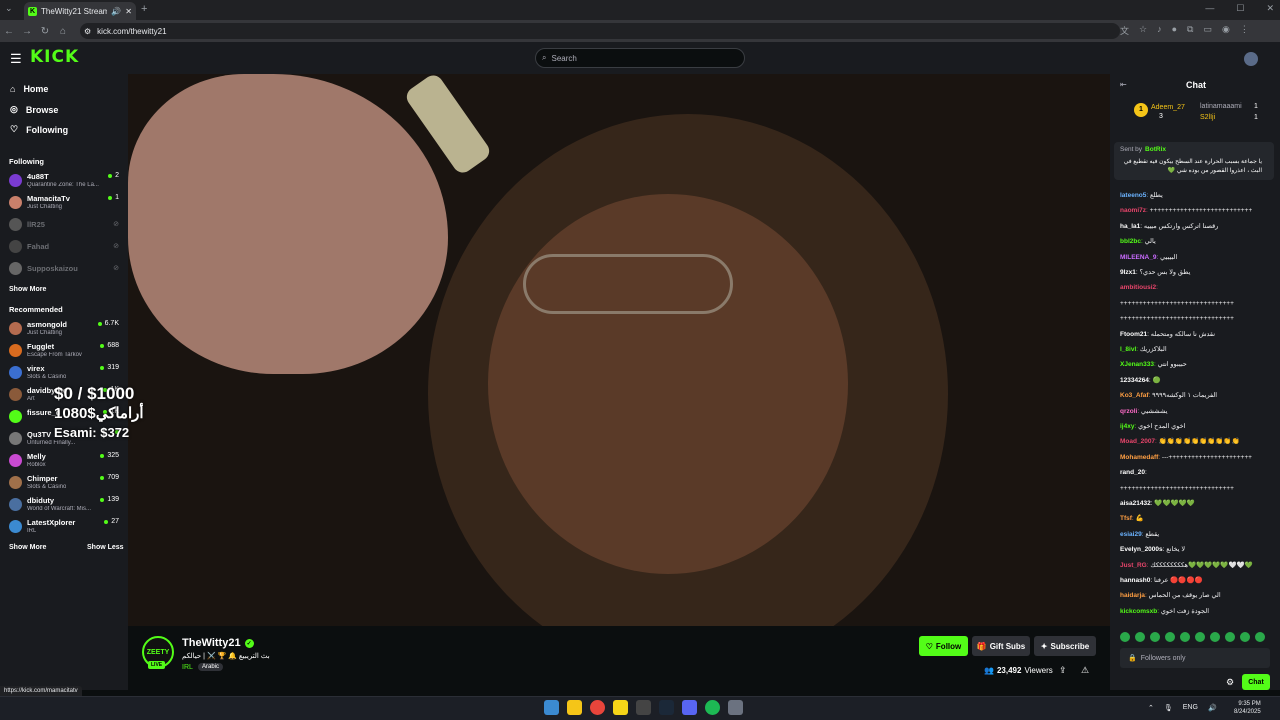 This screenshot has height=720, width=1280. Describe the element at coordinates (1195, 581) in the screenshot. I see `chat-message: hannash0: عرفنا 🔴🔴🔴🔴` at that location.